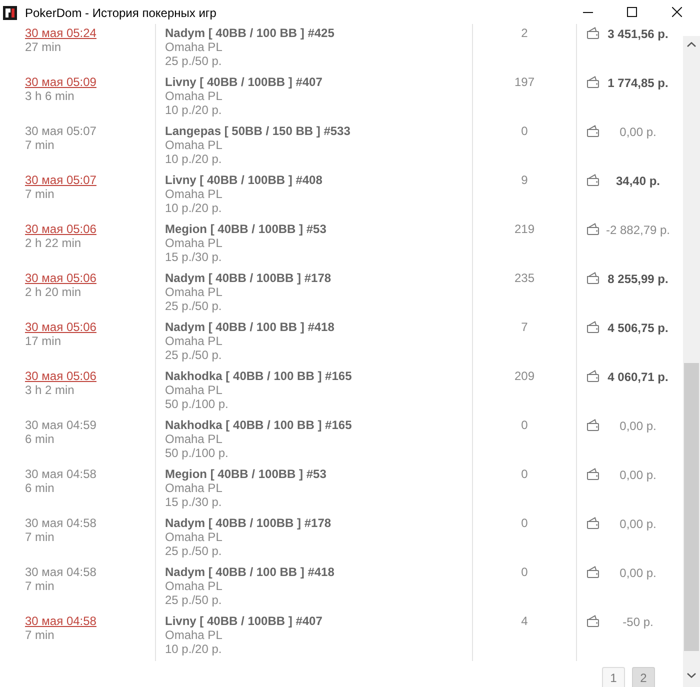 The image size is (700, 687). What do you see at coordinates (638, 230) in the screenshot?
I see `result-amount: -2 882,79 р.` at bounding box center [638, 230].